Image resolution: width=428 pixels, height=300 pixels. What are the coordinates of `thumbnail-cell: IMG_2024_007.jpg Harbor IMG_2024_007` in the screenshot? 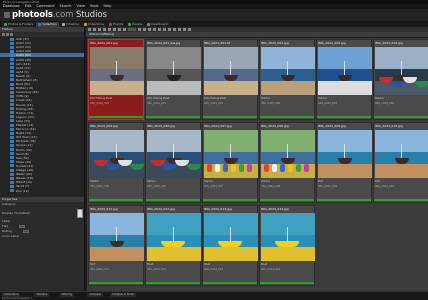 It's located at (230, 162).